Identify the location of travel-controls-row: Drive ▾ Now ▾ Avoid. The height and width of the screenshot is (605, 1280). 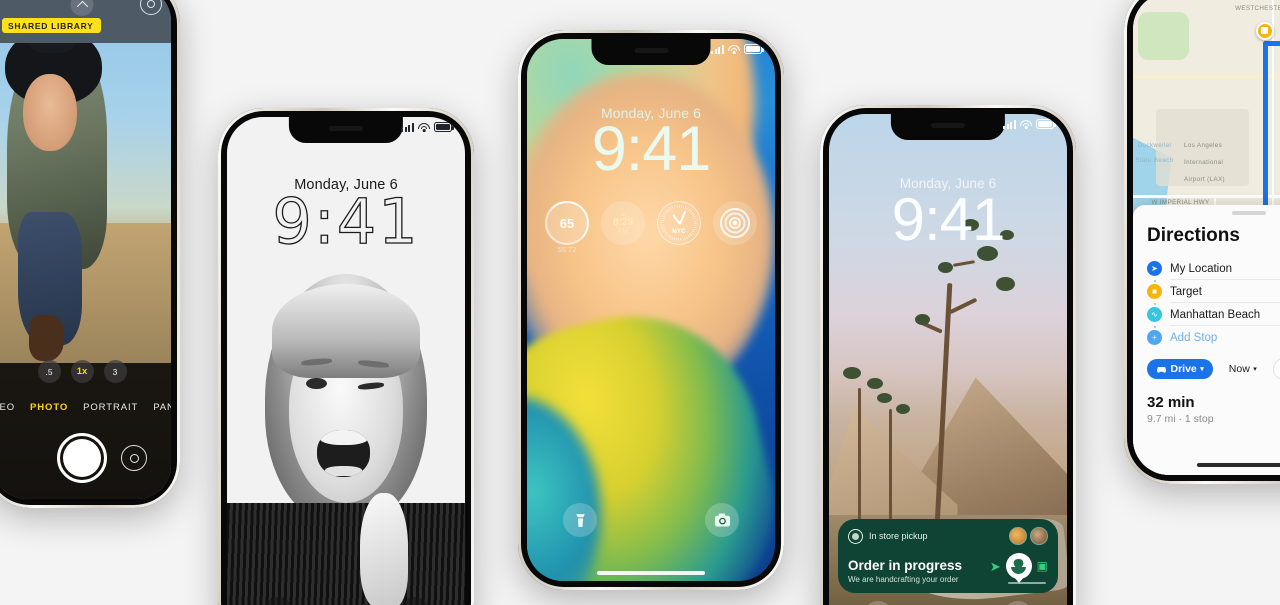
(1206, 364).